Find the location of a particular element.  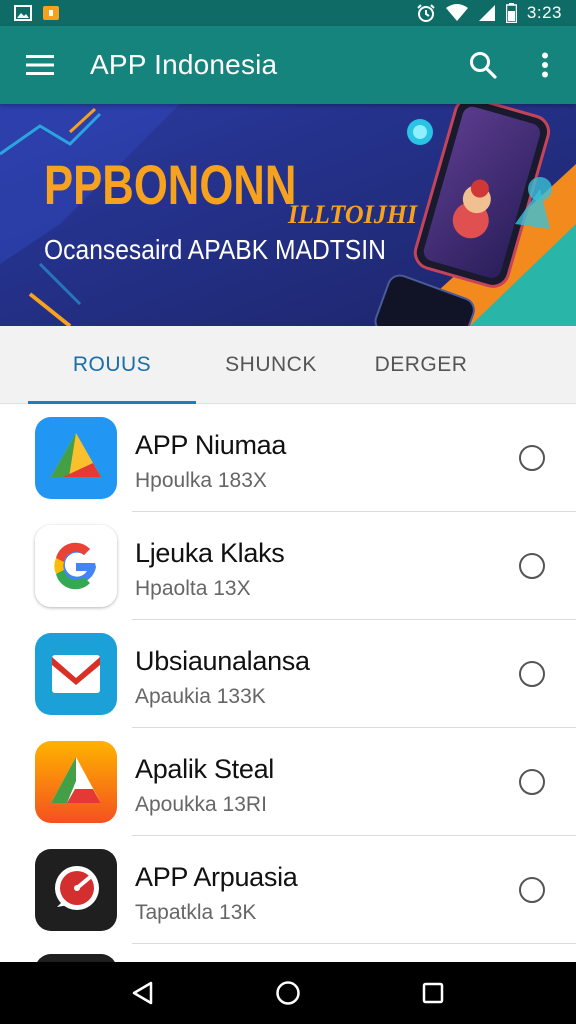

tab-rouus: ROUUS is located at coordinates (112, 365).